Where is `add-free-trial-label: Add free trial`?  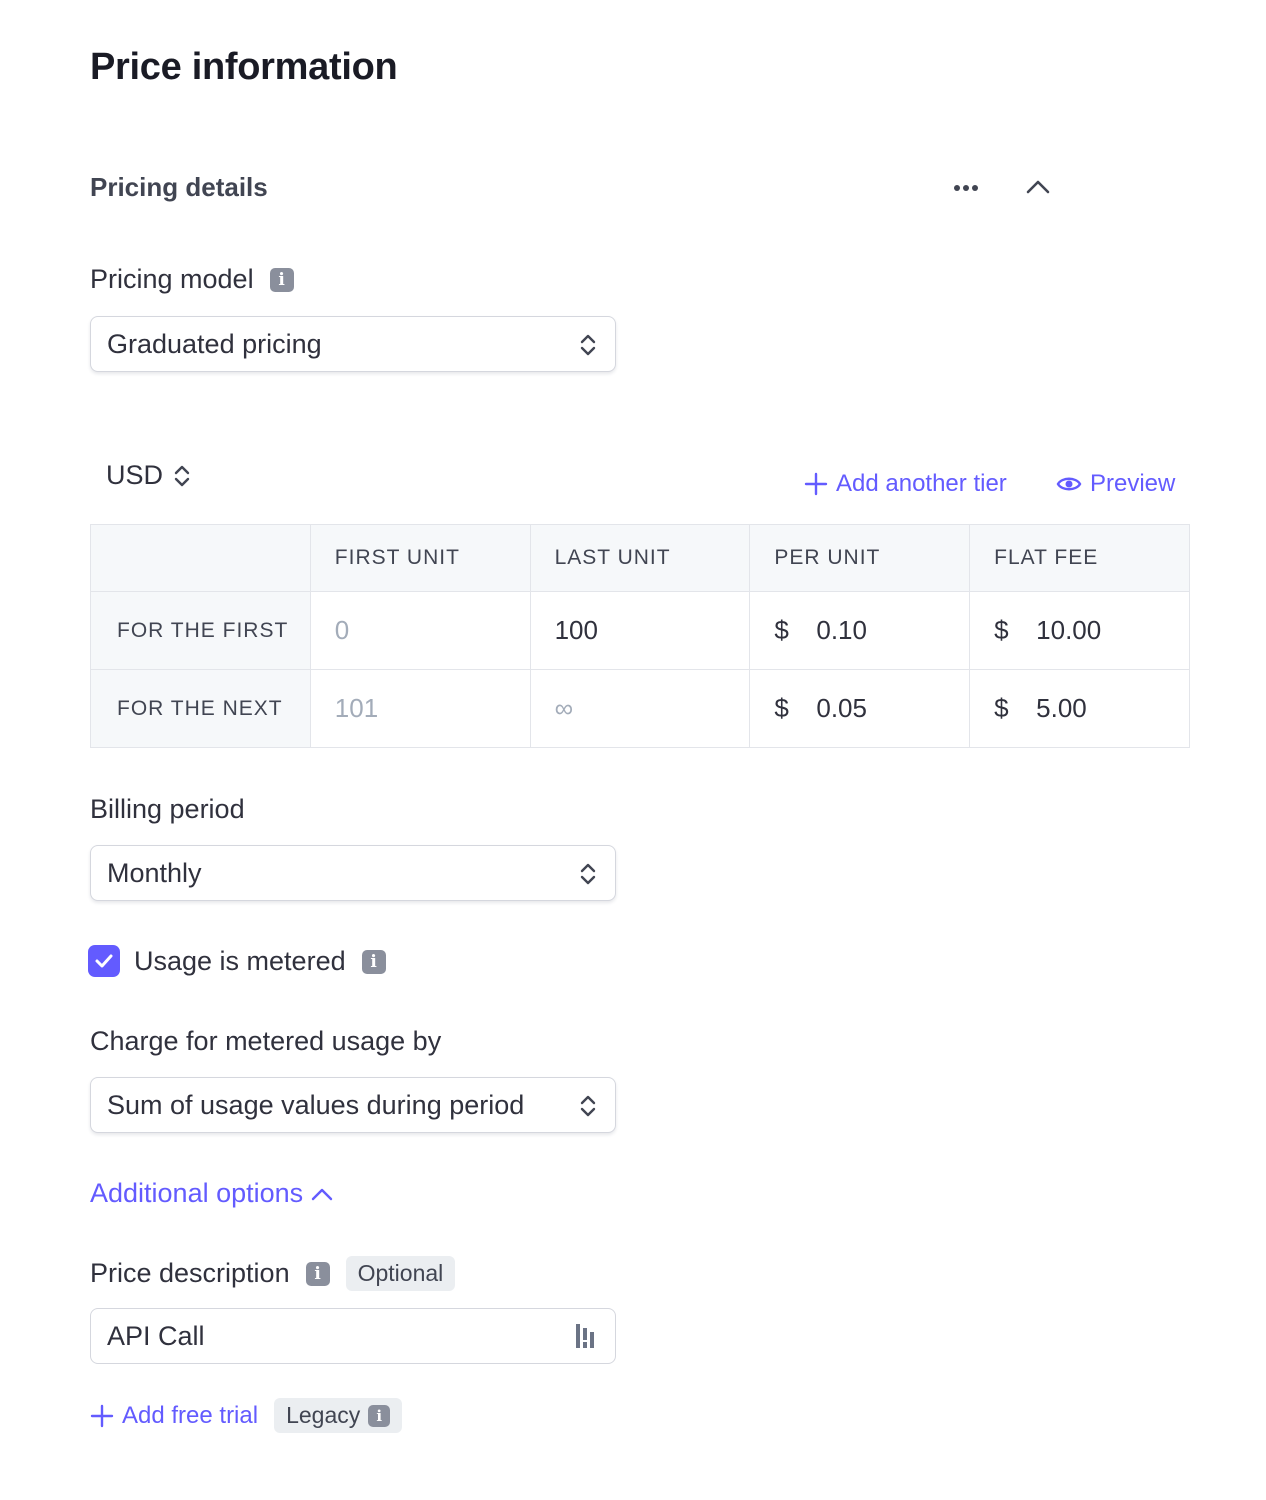 add-free-trial-label: Add free trial is located at coordinates (190, 1415).